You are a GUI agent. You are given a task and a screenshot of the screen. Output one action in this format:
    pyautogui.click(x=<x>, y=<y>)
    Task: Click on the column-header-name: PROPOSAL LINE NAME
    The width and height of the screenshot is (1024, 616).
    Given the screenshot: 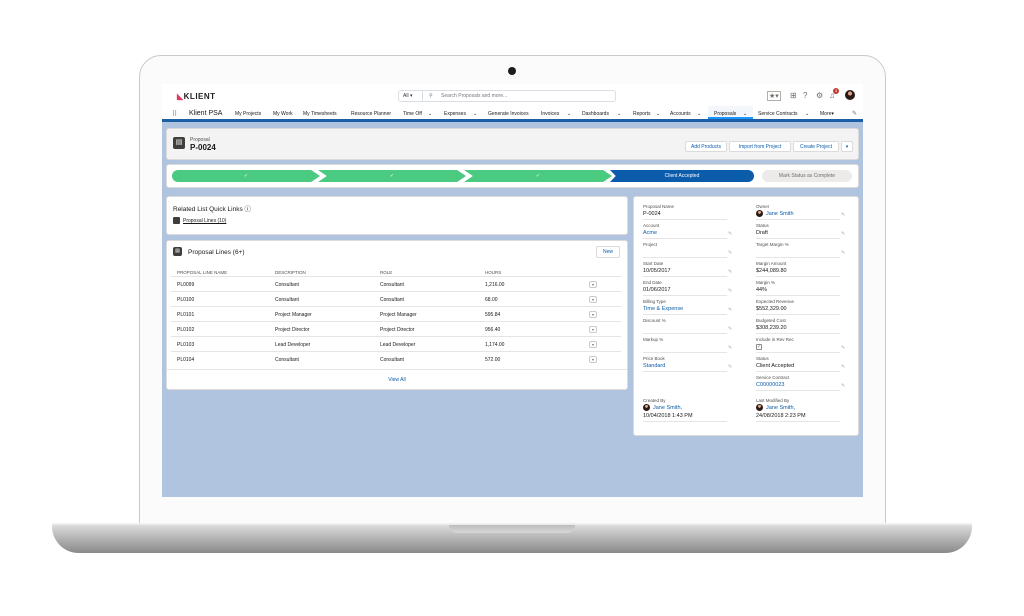 What is the action you would take?
    pyautogui.click(x=202, y=272)
    